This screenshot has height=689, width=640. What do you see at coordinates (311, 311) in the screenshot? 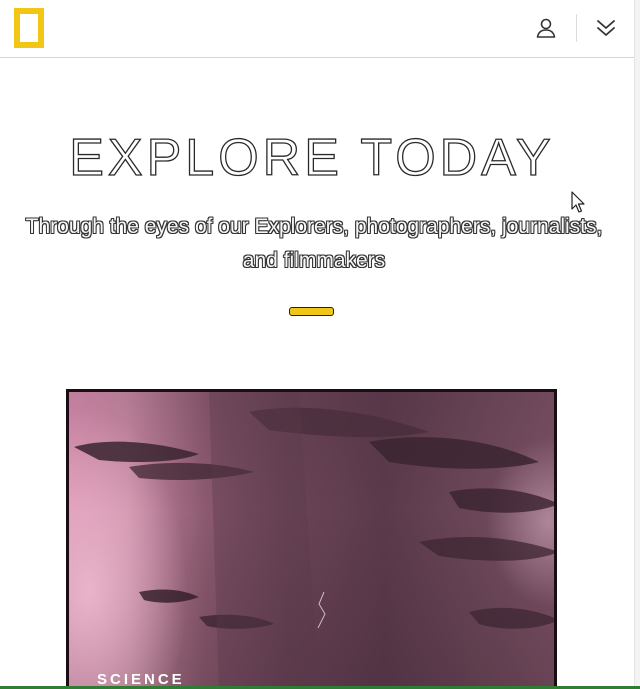
I see `accent-divider` at bounding box center [311, 311].